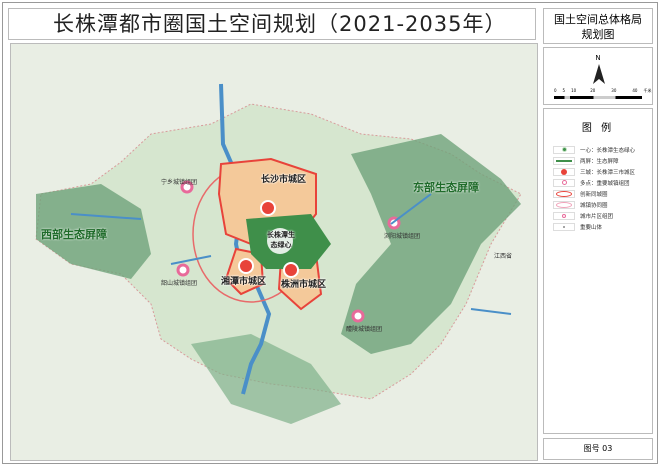 This screenshot has width=660, height=466. What do you see at coordinates (602, 182) in the screenshot?
I see `legend-item: 多点：重要城镇组团` at bounding box center [602, 182].